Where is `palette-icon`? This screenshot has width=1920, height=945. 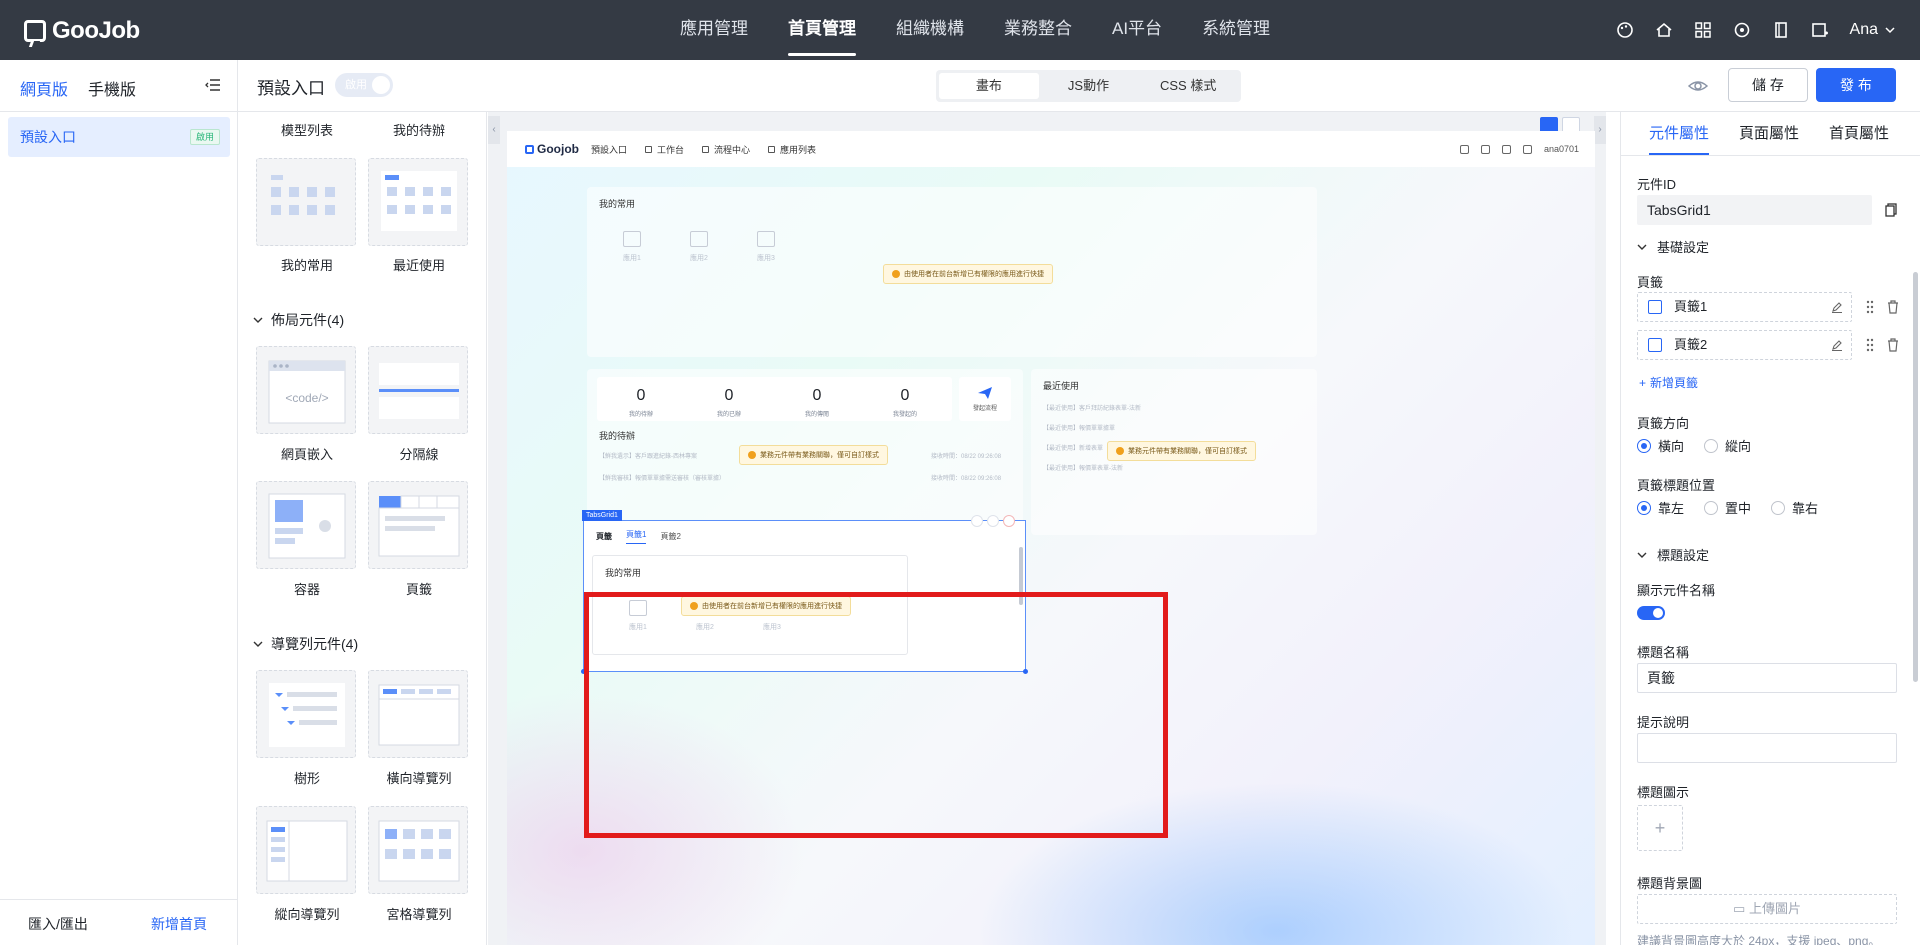
palette-icon is located at coordinates (1625, 30).